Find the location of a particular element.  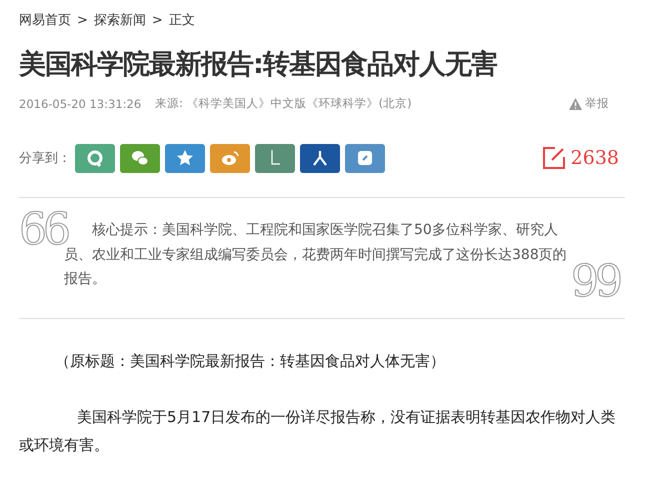

body-paragraph: 美国科学院于5月17日发布的一份详尽报告称，没有证据表明转基因农作物对人类或环境有害。 is located at coordinates (318, 431).